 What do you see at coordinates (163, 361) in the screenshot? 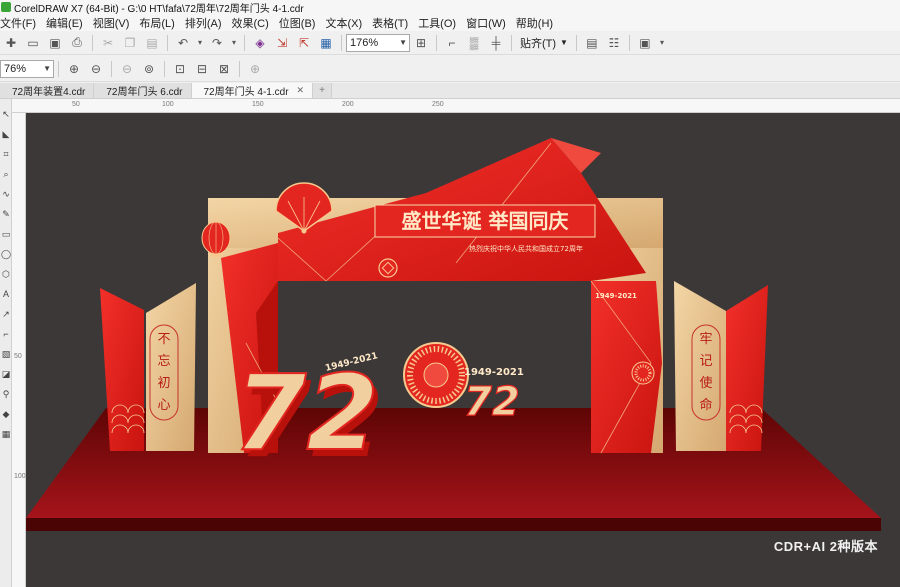
I see `left-pillar-char-2: 忘` at bounding box center [163, 361].